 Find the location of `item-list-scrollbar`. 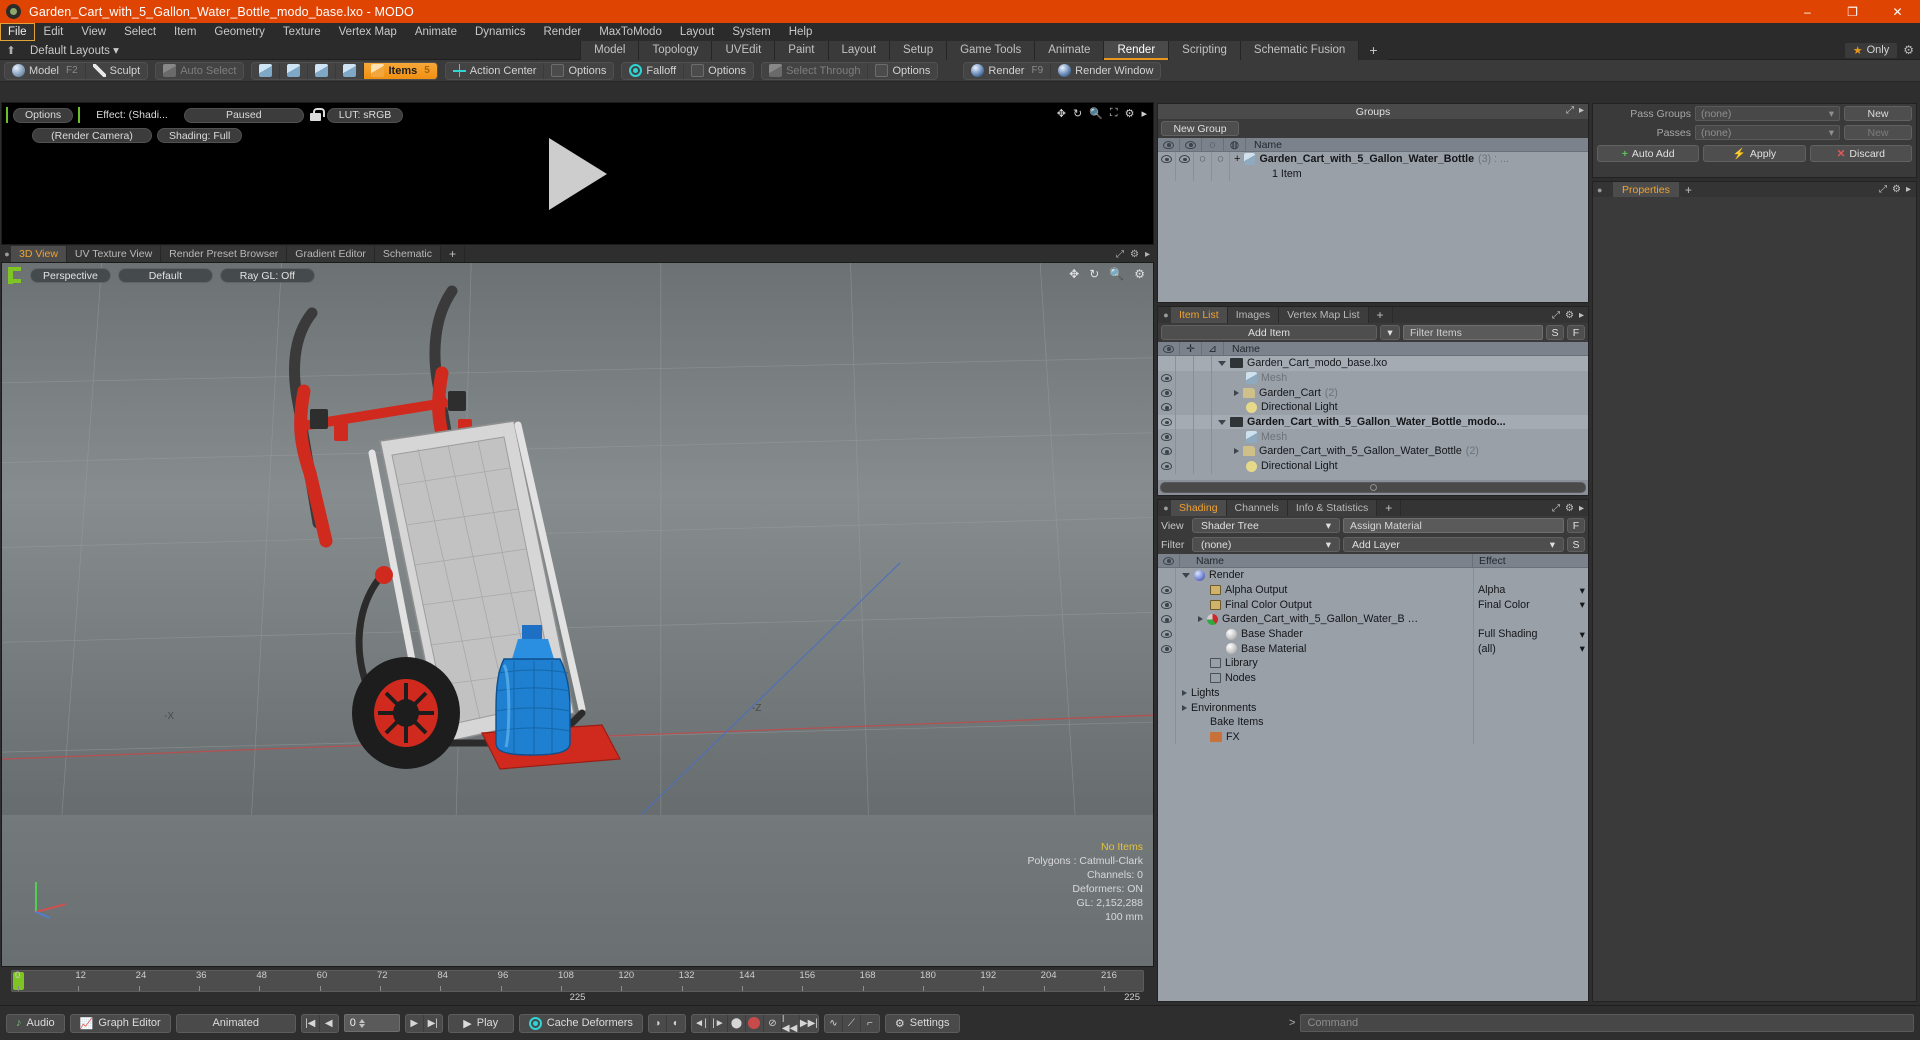

item-list-scrollbar is located at coordinates (1373, 487).